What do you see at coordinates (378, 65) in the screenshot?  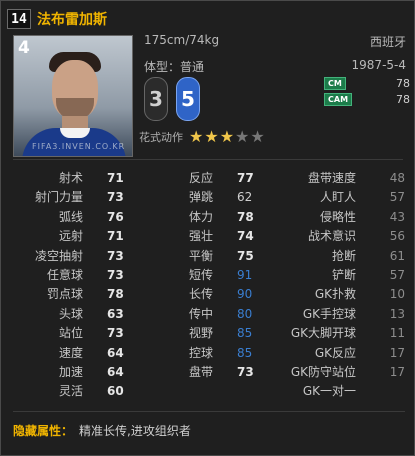 I see `birth-date: 1987-5-4` at bounding box center [378, 65].